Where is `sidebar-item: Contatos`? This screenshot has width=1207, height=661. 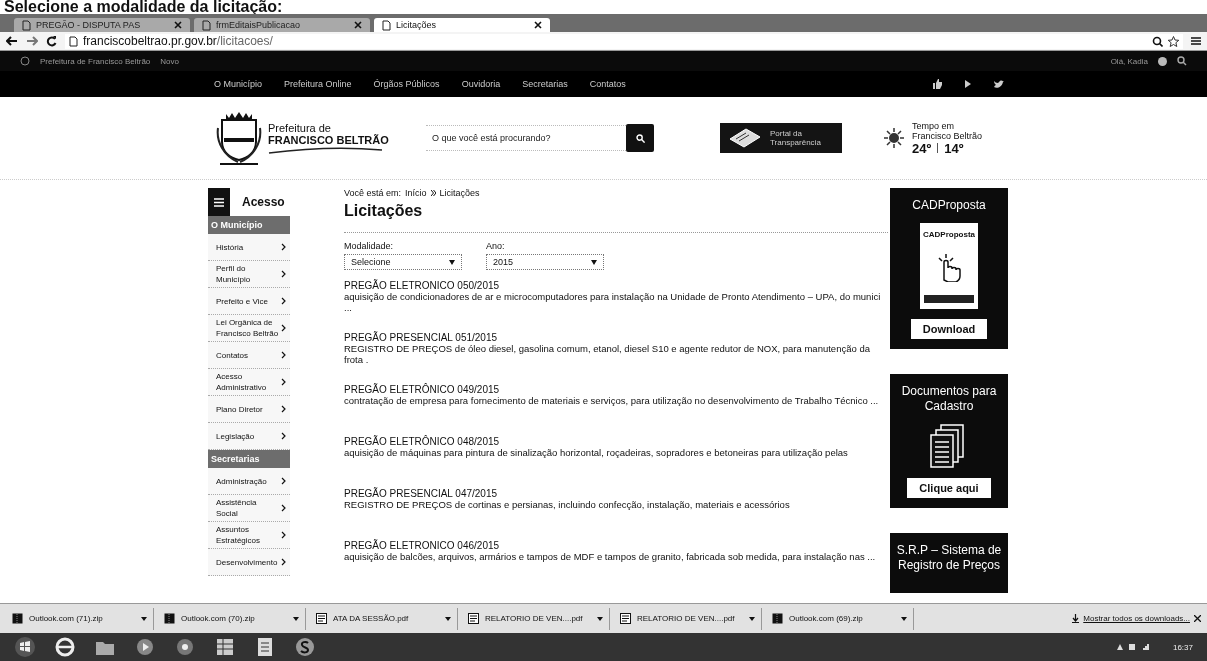 sidebar-item: Contatos is located at coordinates (249, 355).